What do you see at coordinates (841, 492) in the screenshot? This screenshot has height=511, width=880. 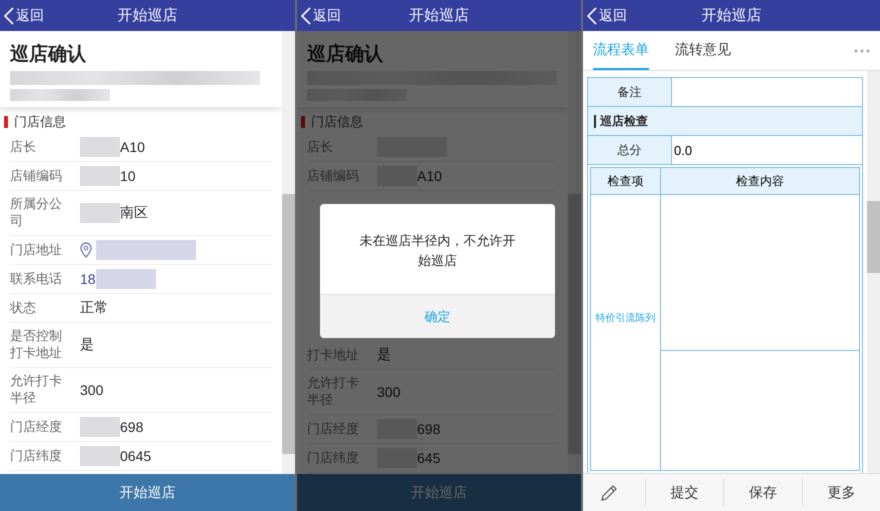 I see `toolbar-button: 更多` at bounding box center [841, 492].